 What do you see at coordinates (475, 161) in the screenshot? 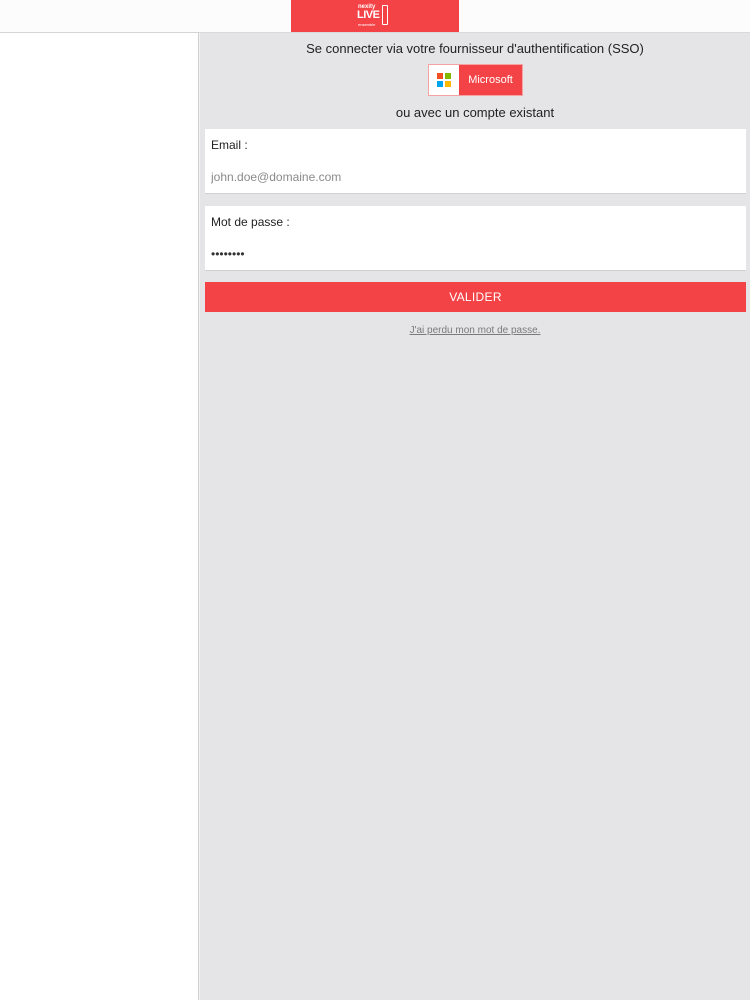
I see `email-field: Email :` at bounding box center [475, 161].